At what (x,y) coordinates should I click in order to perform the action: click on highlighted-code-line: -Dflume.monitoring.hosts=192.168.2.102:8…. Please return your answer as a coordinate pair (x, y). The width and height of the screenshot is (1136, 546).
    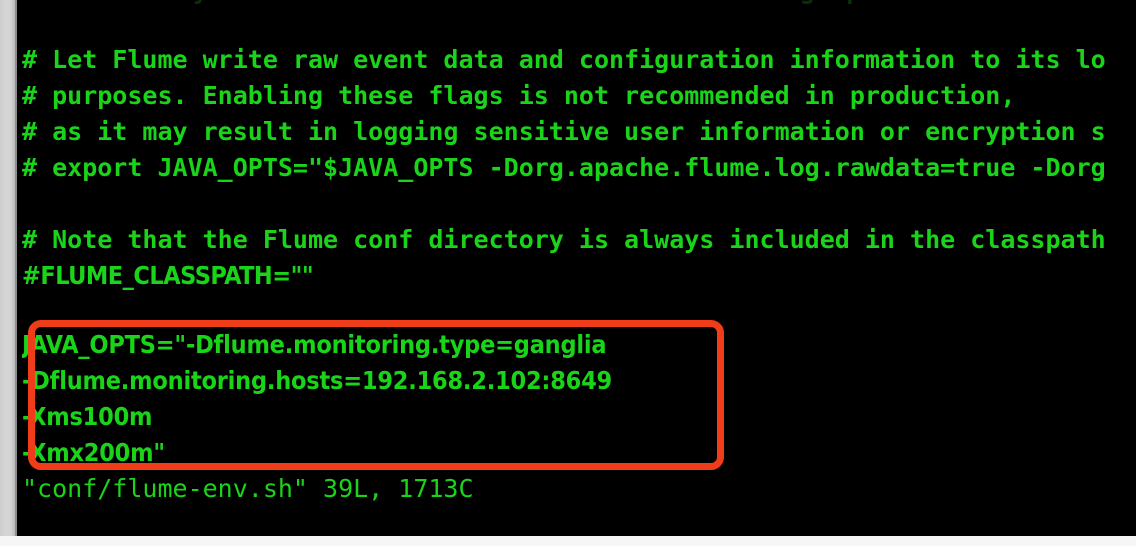
    Looking at the image, I should click on (317, 380).